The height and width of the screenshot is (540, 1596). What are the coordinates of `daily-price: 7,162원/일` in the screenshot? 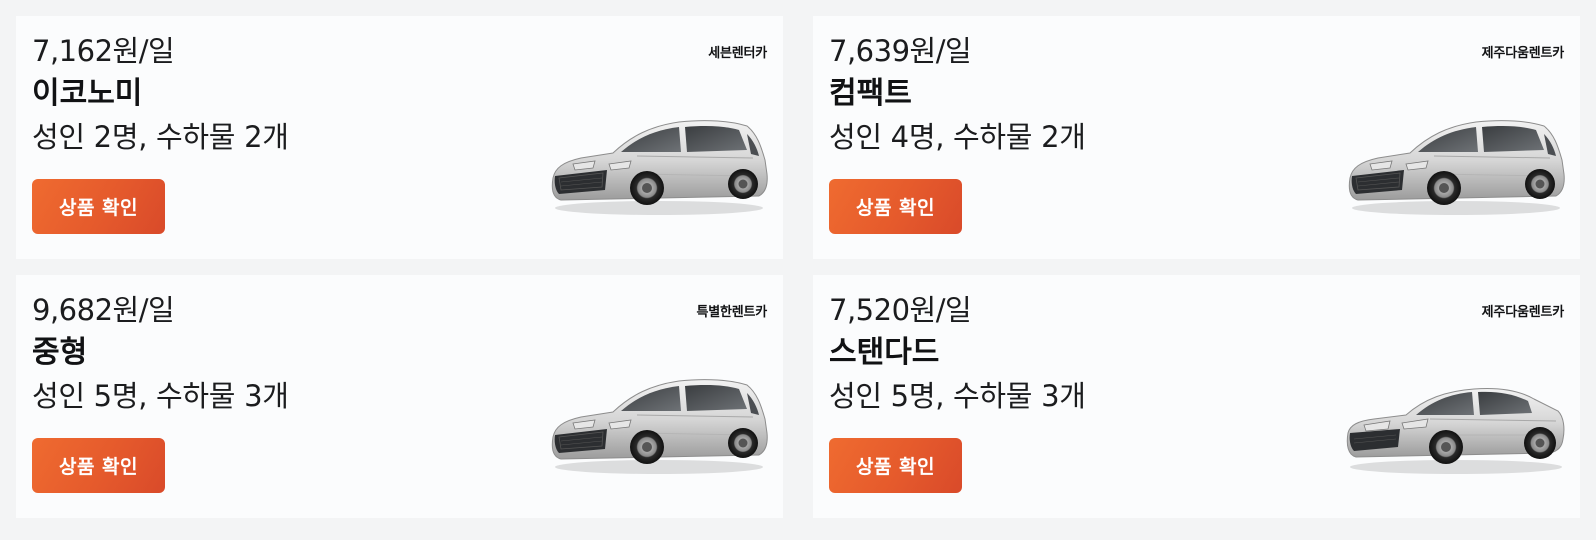 It's located at (103, 51).